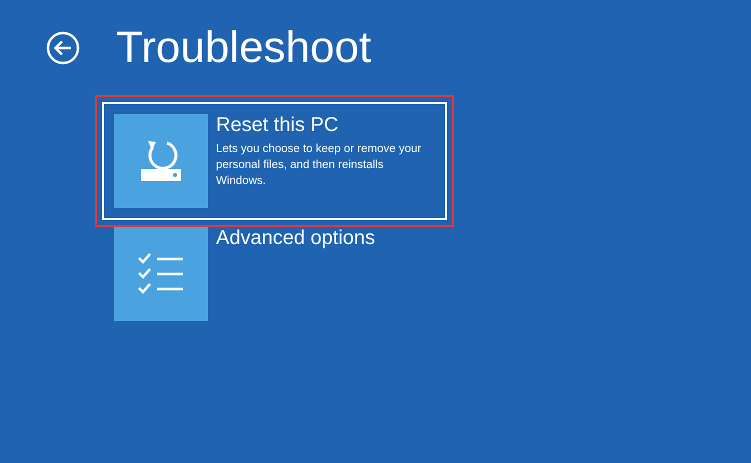  I want to click on checklist-icon, so click(161, 274).